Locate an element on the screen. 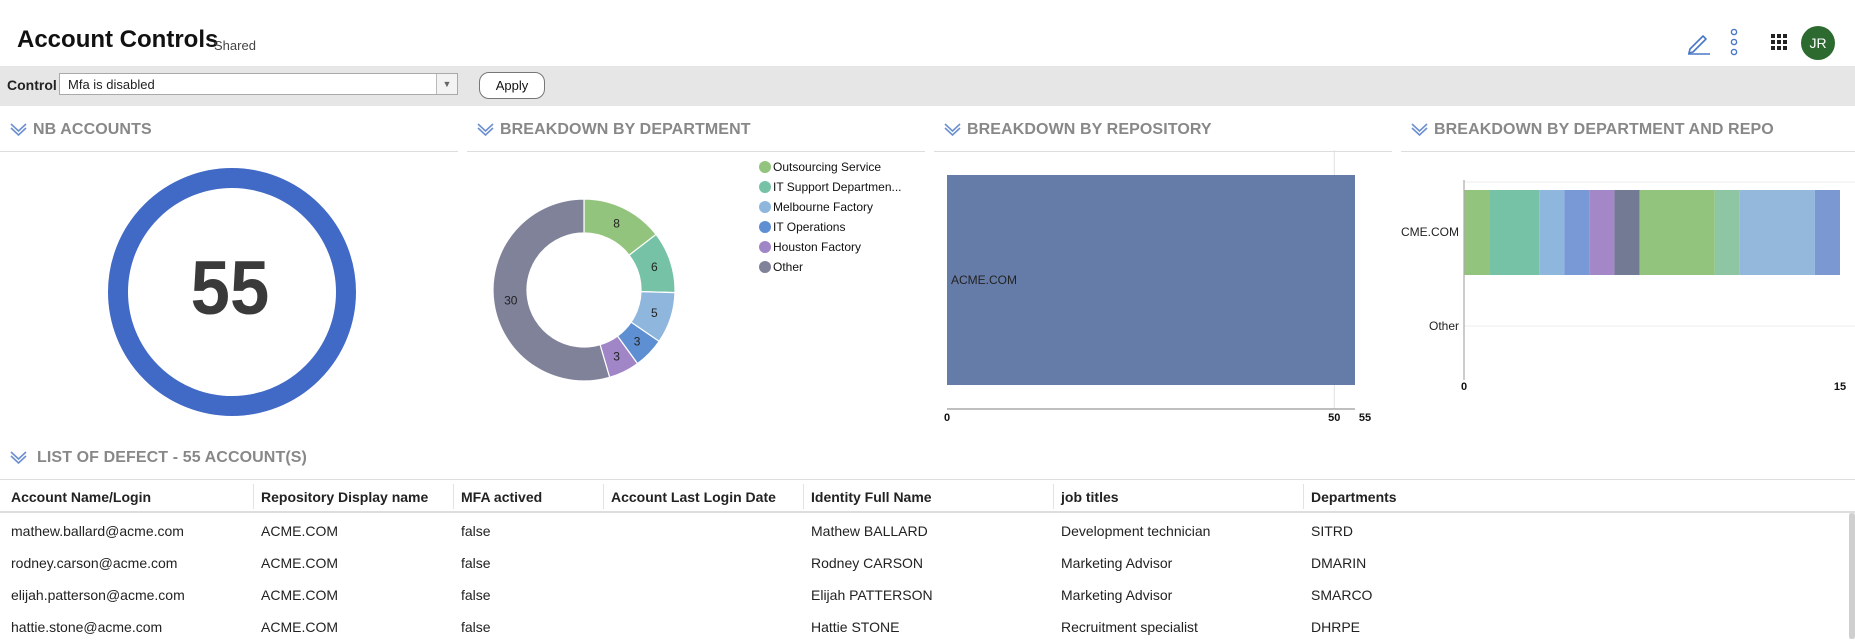 This screenshot has height=642, width=1855. nb-accounts-title: NB ACCOUNTS is located at coordinates (92, 129).